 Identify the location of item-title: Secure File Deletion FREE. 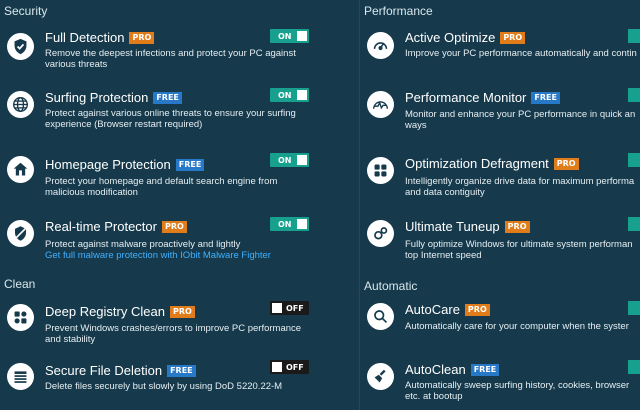
(120, 370).